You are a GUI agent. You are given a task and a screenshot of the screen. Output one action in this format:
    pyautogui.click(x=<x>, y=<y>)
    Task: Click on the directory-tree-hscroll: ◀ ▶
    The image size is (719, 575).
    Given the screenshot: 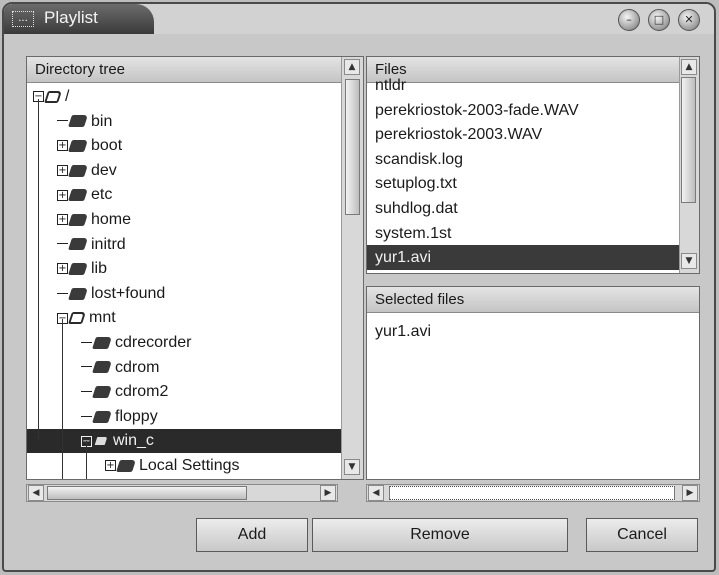 What is the action you would take?
    pyautogui.click(x=182, y=493)
    